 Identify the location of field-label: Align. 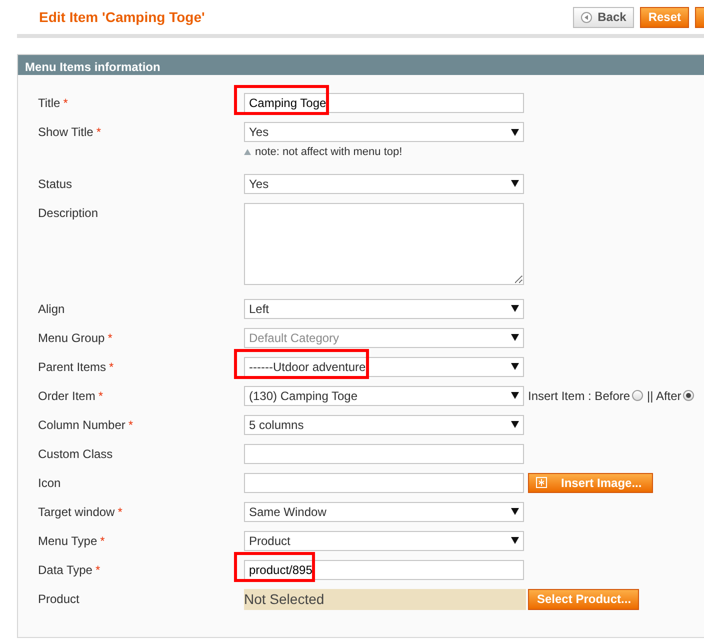
(52, 309).